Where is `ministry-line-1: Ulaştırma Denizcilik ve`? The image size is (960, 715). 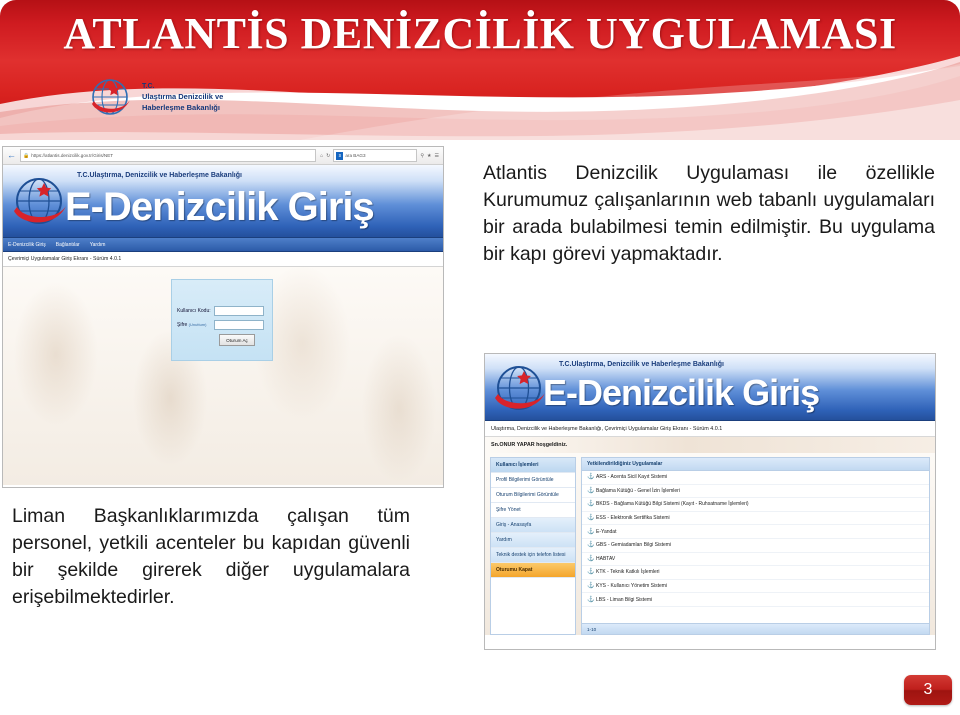
ministry-line-1: Ulaştırma Denizcilik ve is located at coordinates (183, 97).